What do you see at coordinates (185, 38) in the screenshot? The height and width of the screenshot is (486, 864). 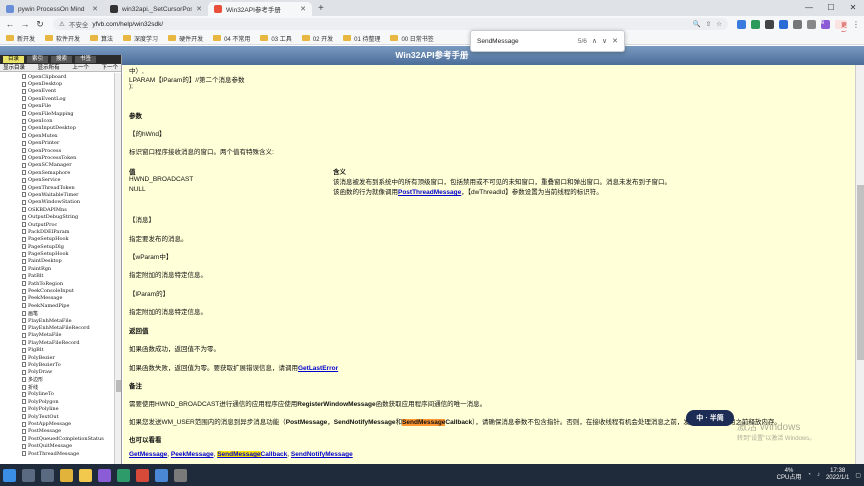 I see `bookmark-folder: 硬件开发` at bounding box center [185, 38].